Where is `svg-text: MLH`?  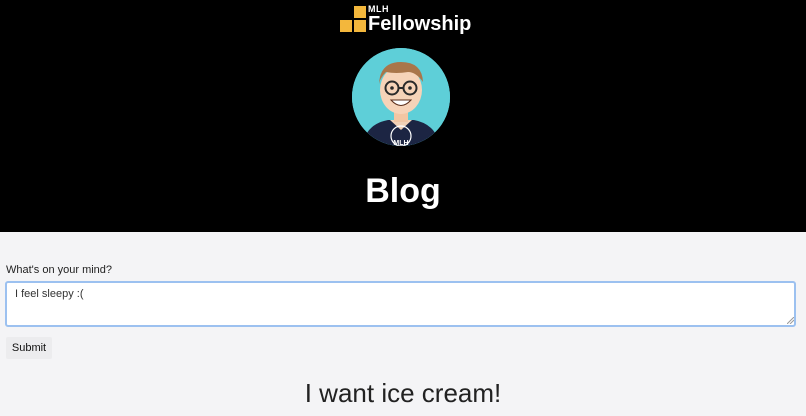
svg-text: MLH is located at coordinates (400, 143).